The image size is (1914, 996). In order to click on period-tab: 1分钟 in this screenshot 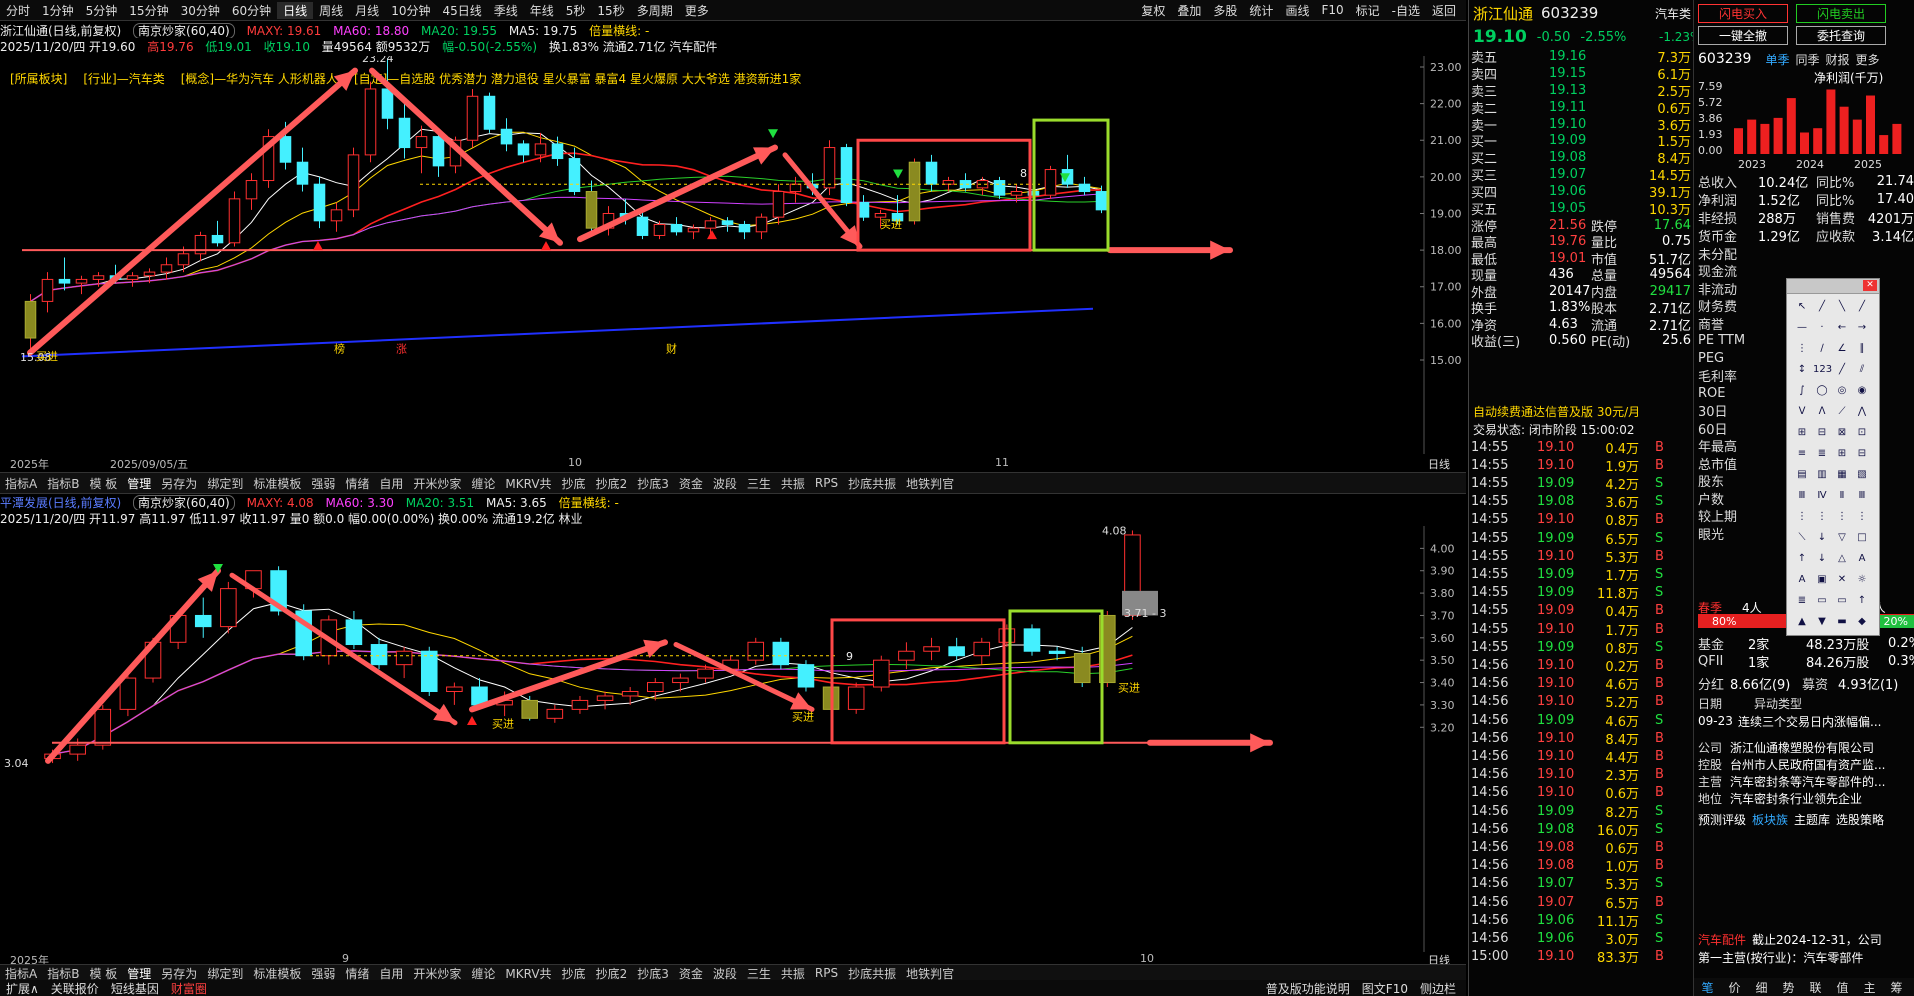, I will do `click(58, 10)`.